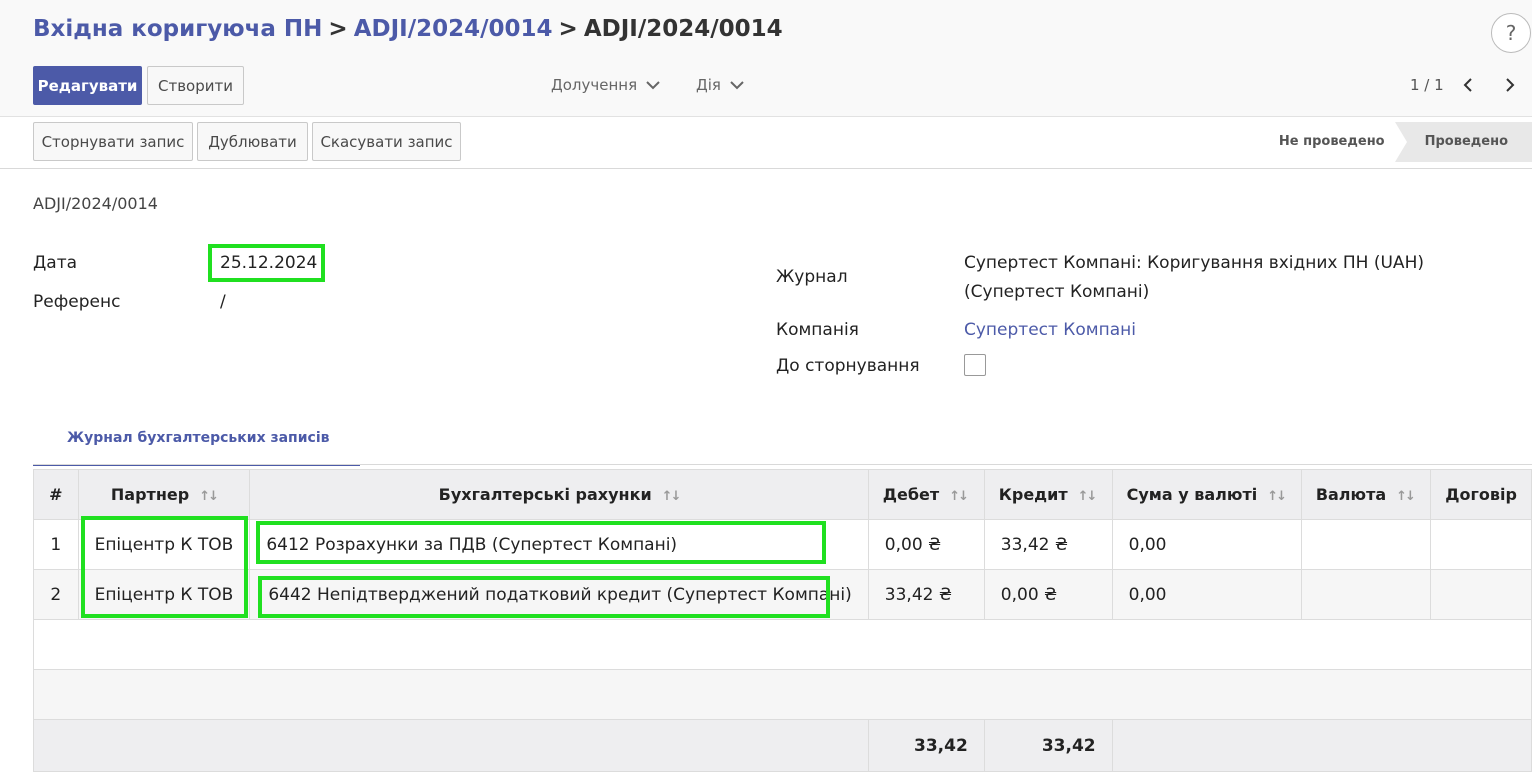 This screenshot has width=1532, height=773. I want to click on status-bar: Не проведено Проведено, so click(1405, 142).